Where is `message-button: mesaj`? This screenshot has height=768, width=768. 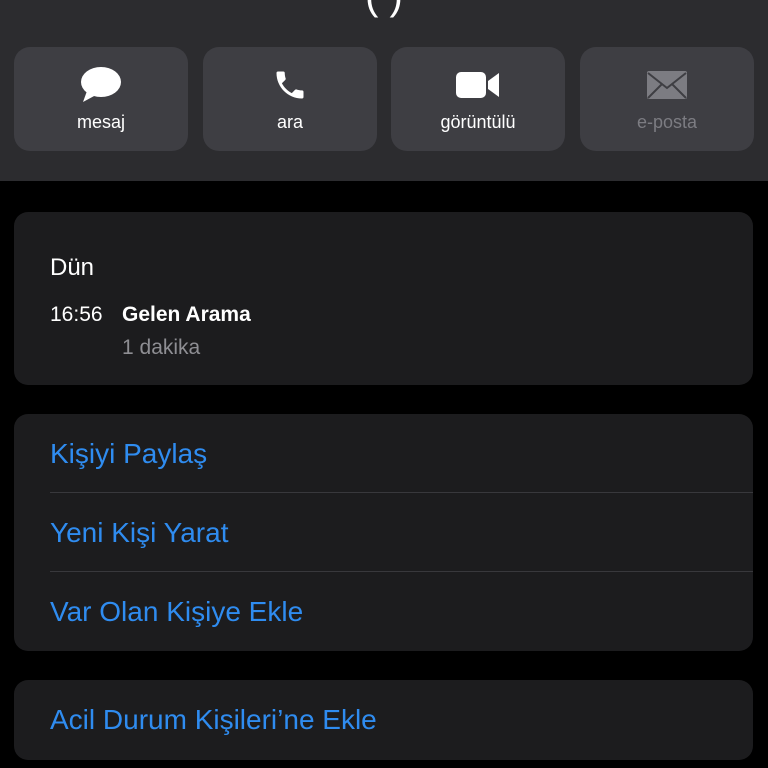 message-button: mesaj is located at coordinates (101, 99).